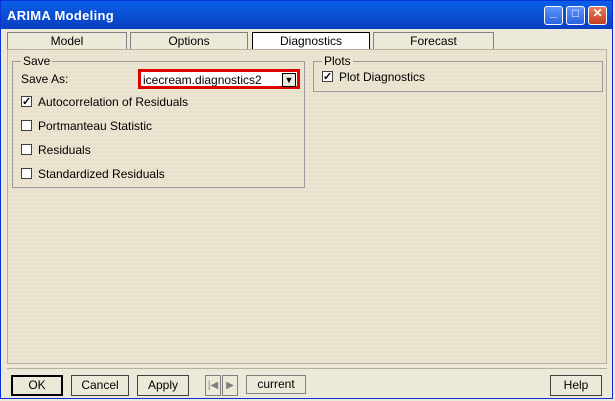 This screenshot has height=401, width=615. Describe the element at coordinates (553, 12) in the screenshot. I see `minimize-icon: _` at that location.